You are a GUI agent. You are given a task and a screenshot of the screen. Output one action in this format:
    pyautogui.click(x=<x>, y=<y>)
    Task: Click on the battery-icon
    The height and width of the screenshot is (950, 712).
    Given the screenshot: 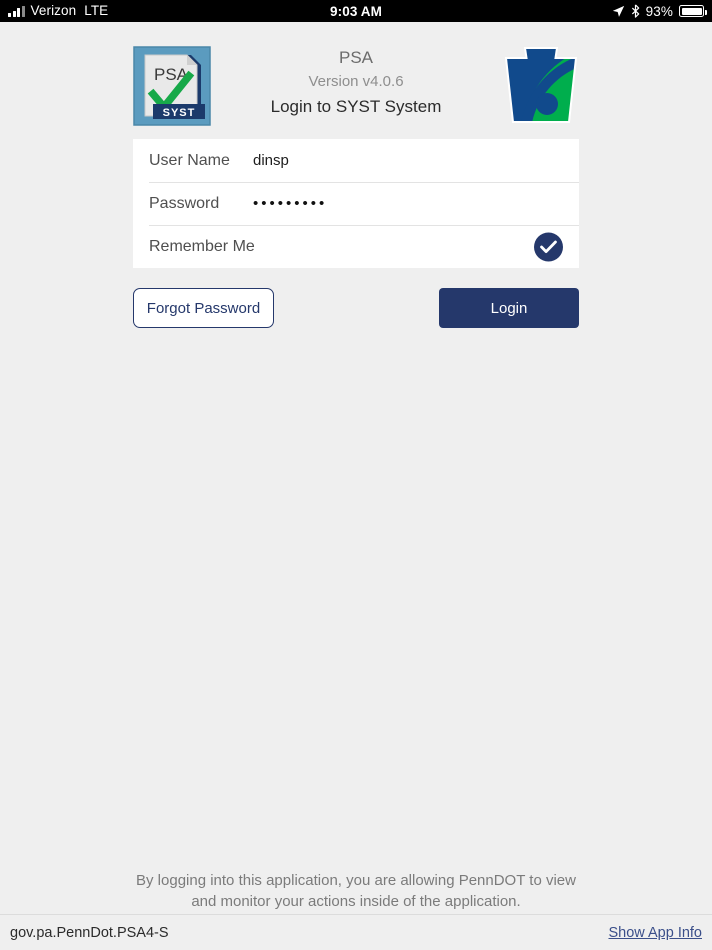 What is the action you would take?
    pyautogui.click(x=693, y=11)
    